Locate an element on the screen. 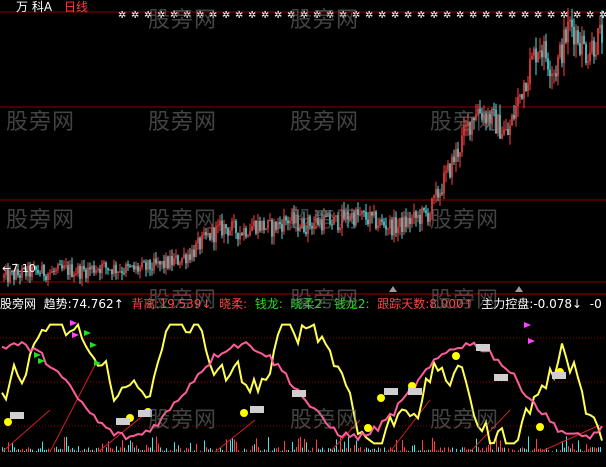 This screenshot has height=467, width=606. signal-tag is located at coordinates (559, 375).